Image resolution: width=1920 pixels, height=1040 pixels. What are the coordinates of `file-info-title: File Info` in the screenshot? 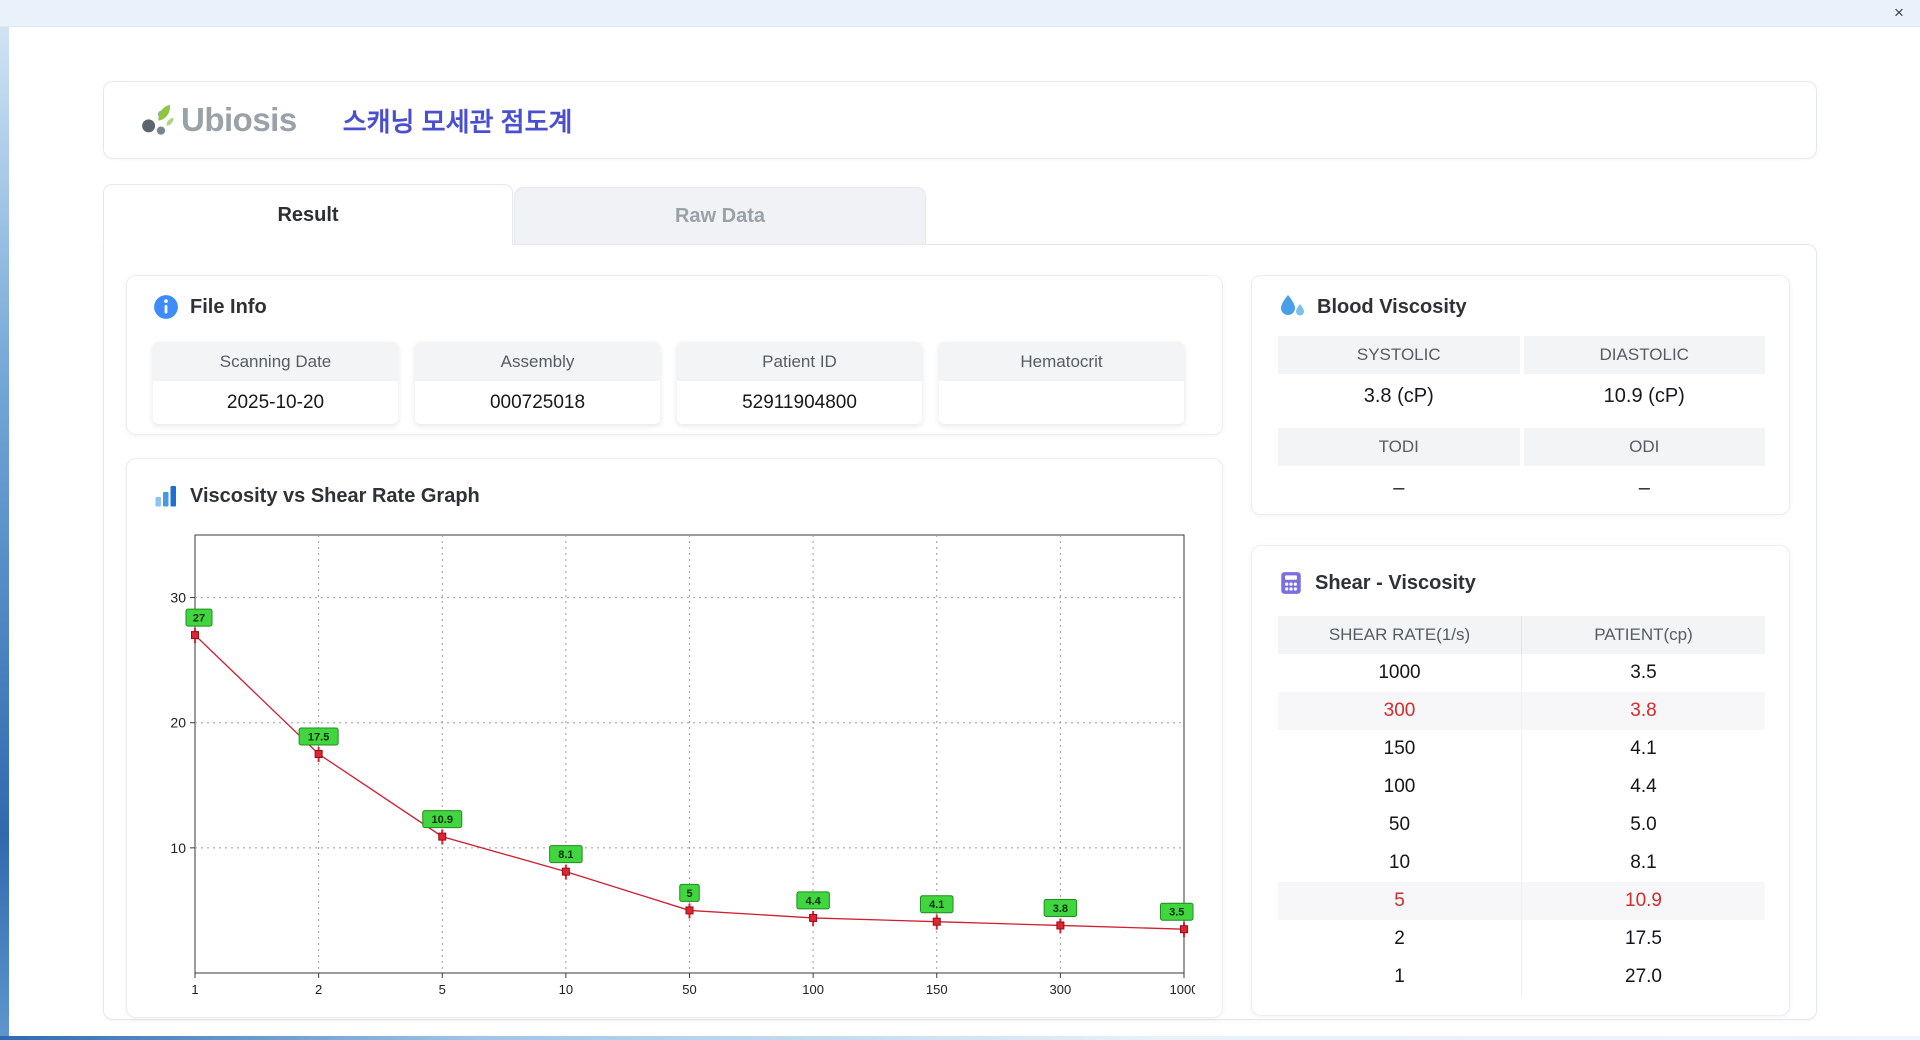 It's located at (228, 306).